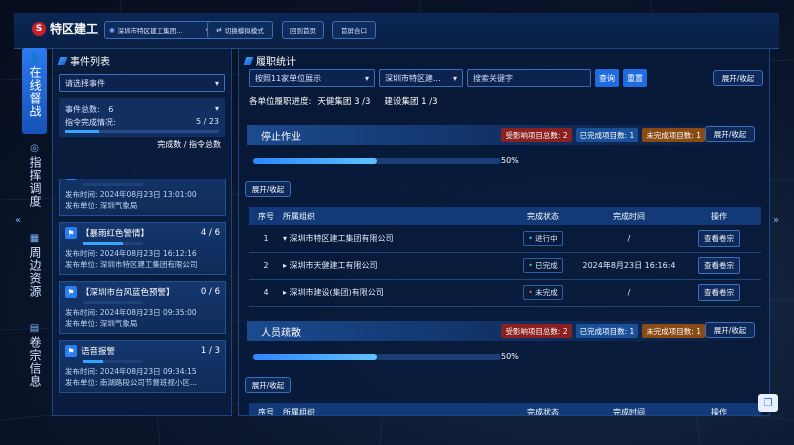  What do you see at coordinates (394, 293) in the screenshot?
I see `row-org: ▸ 深圳市建设(集团)有限公司` at bounding box center [394, 293].